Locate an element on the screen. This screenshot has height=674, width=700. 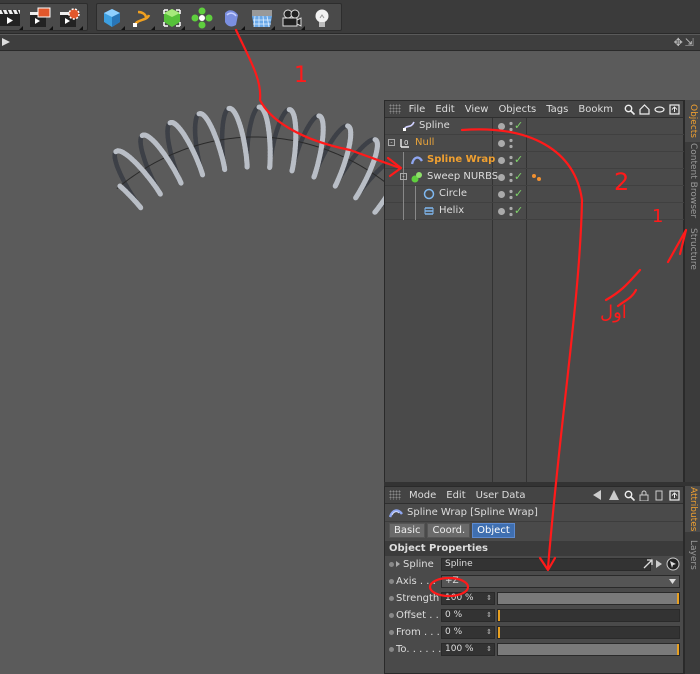
deformer-button is located at coordinates (232, 18).